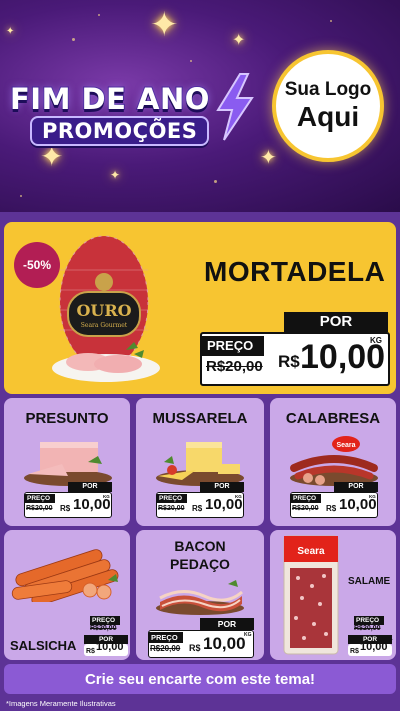 The width and height of the screenshot is (400, 711). Describe the element at coordinates (109, 99) in the screenshot. I see `campaign-title: FIM DE ANO` at that location.